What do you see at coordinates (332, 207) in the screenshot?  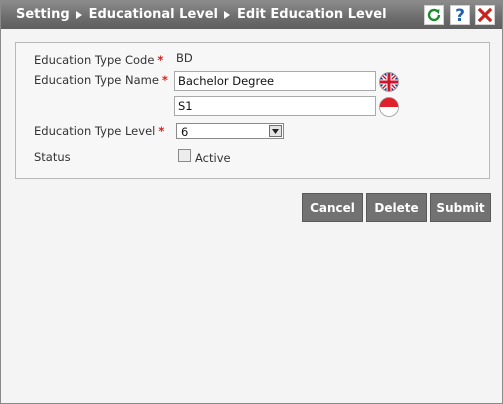 I see `cancel-button: Cancel` at bounding box center [332, 207].